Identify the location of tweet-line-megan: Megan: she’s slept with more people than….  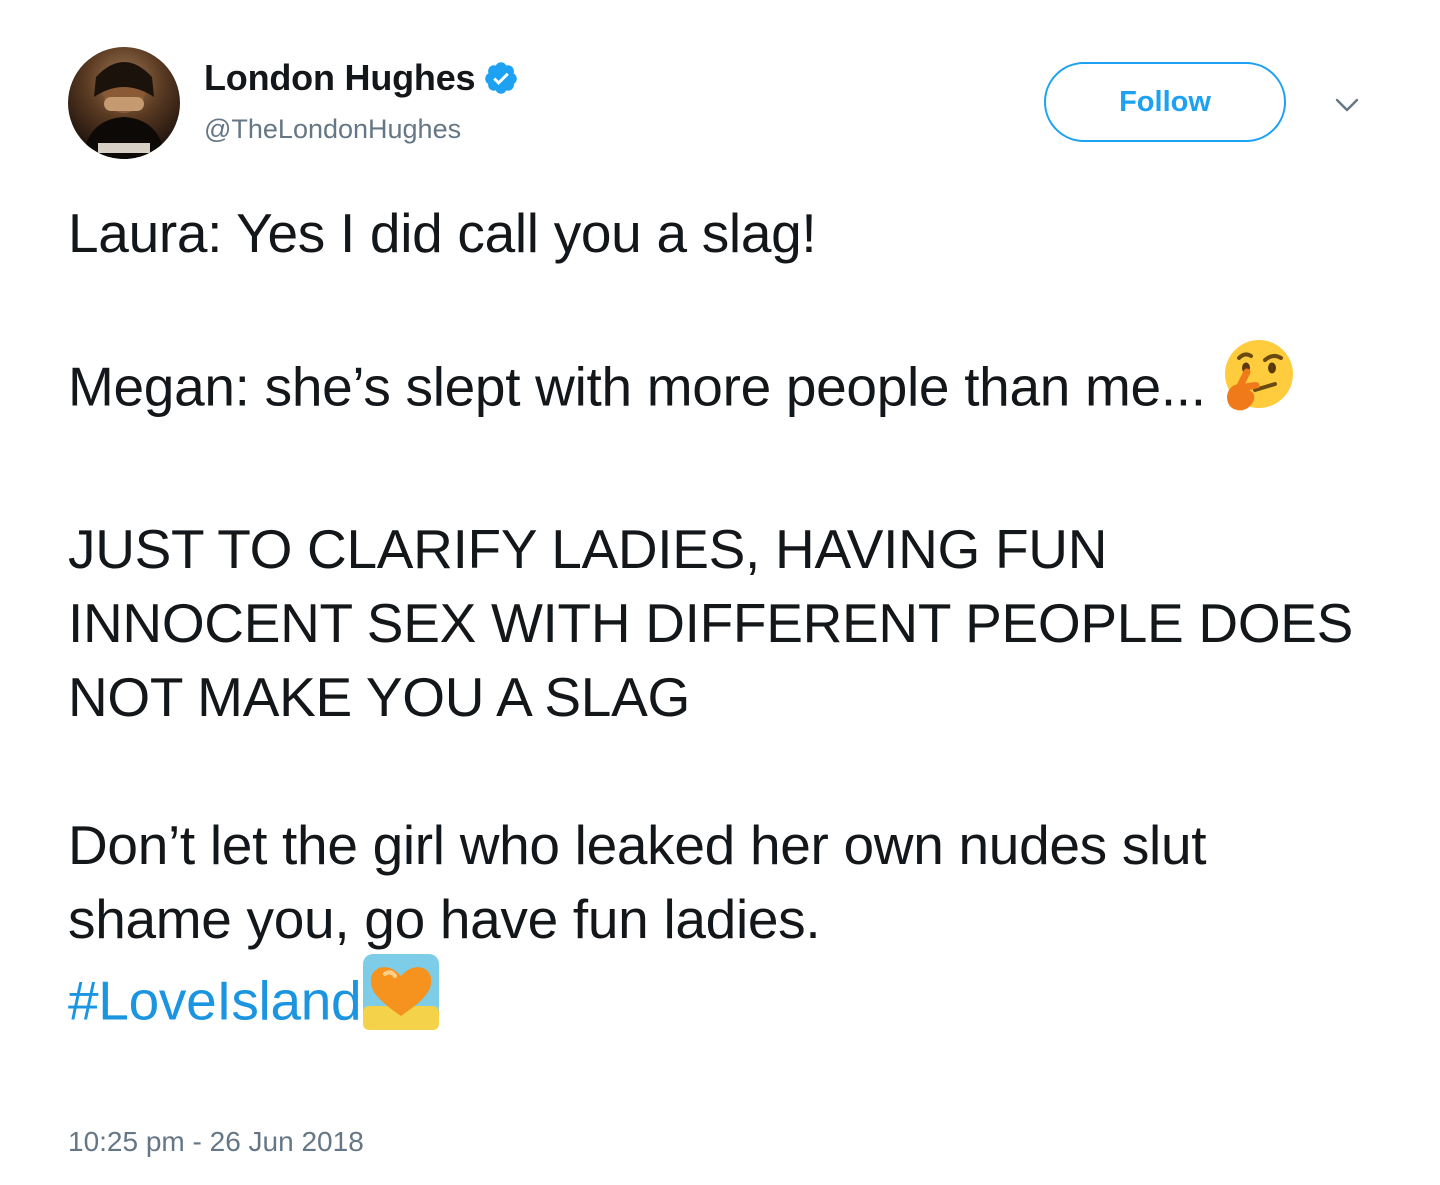
(718, 389).